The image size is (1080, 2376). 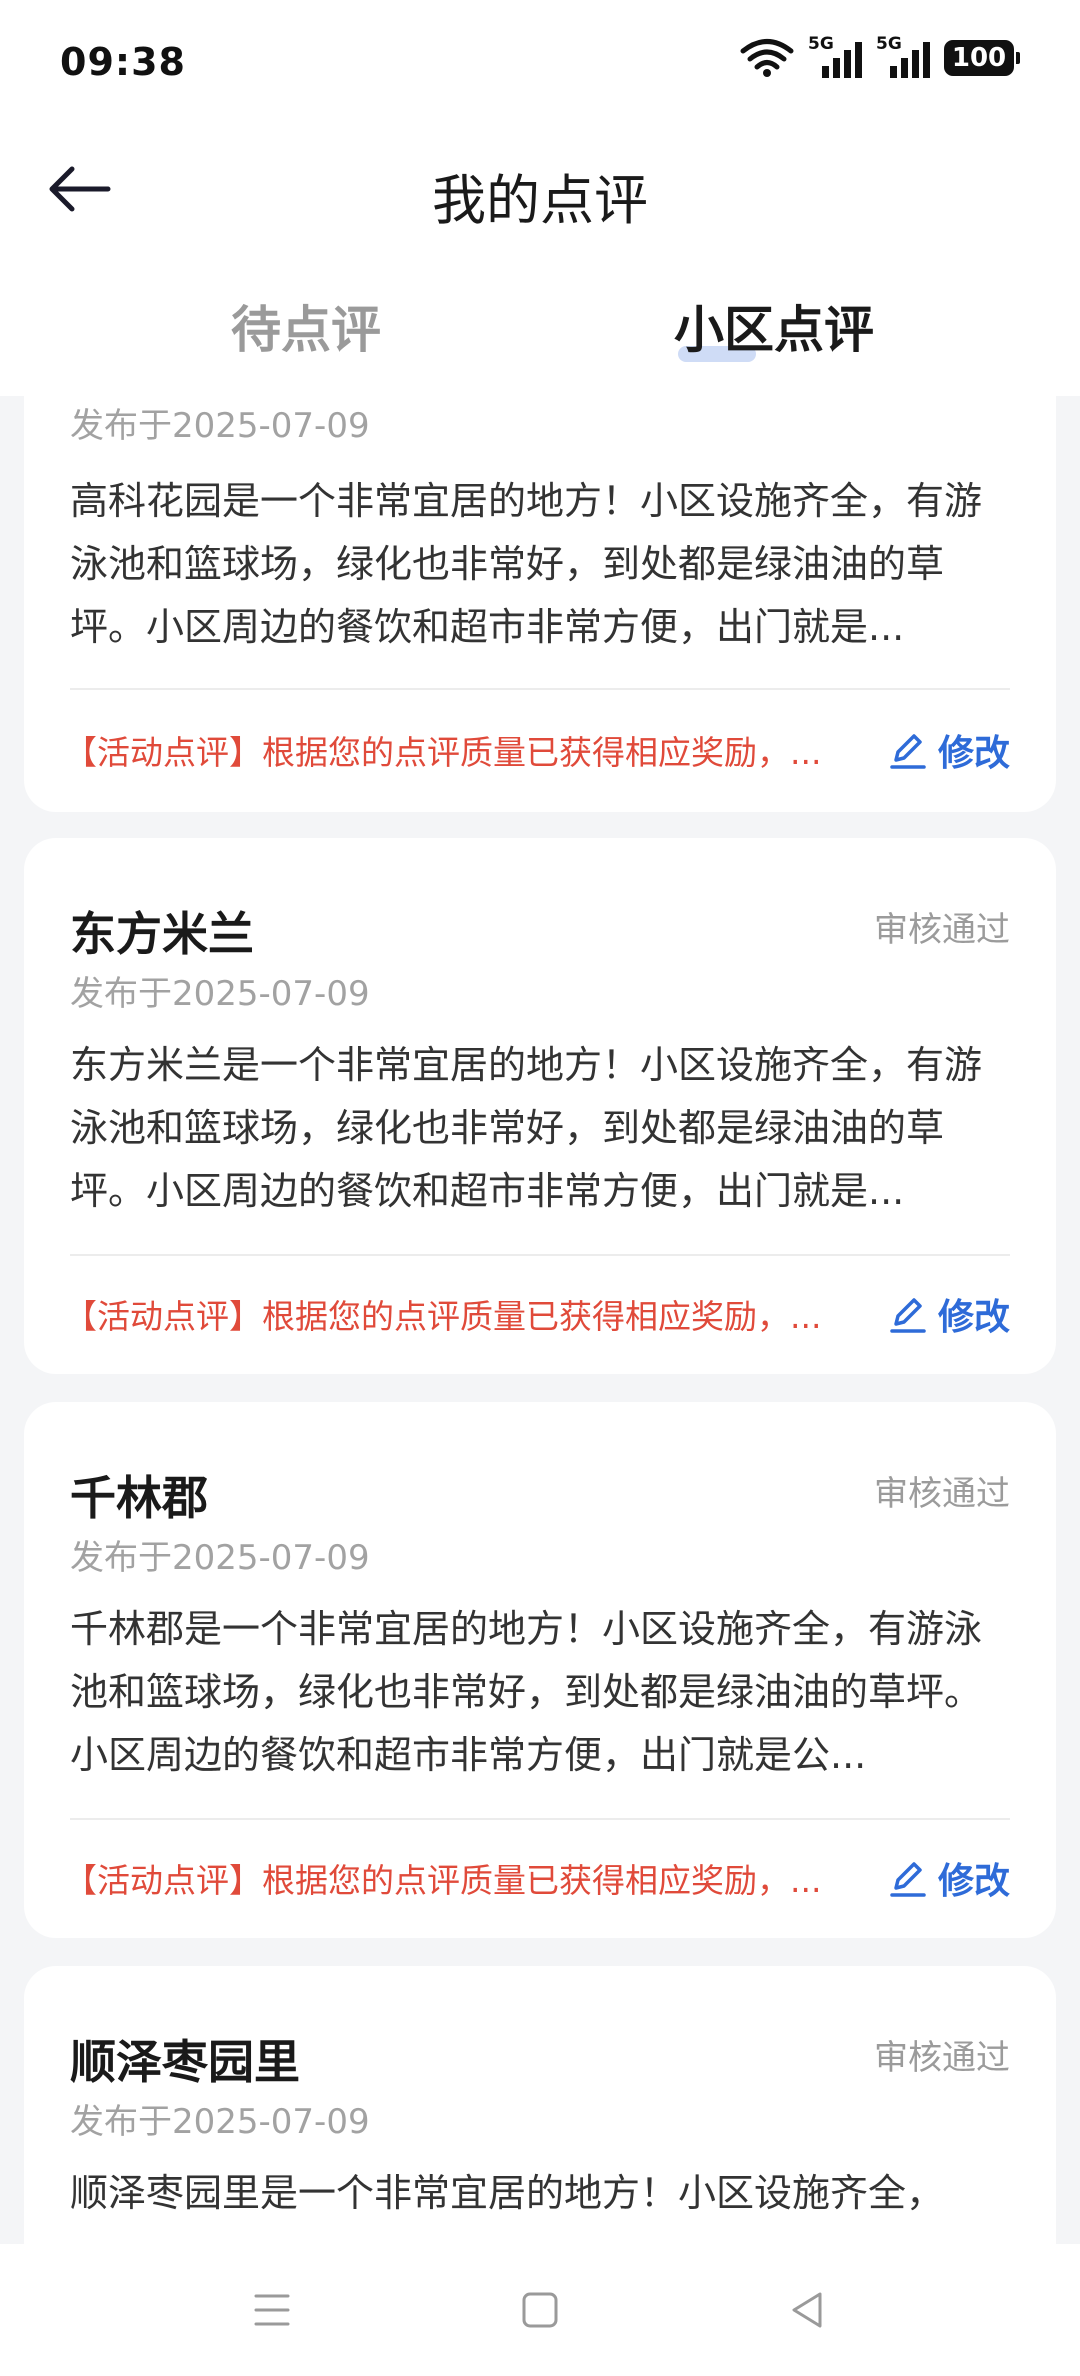 I want to click on wifi-icon, so click(x=767, y=58).